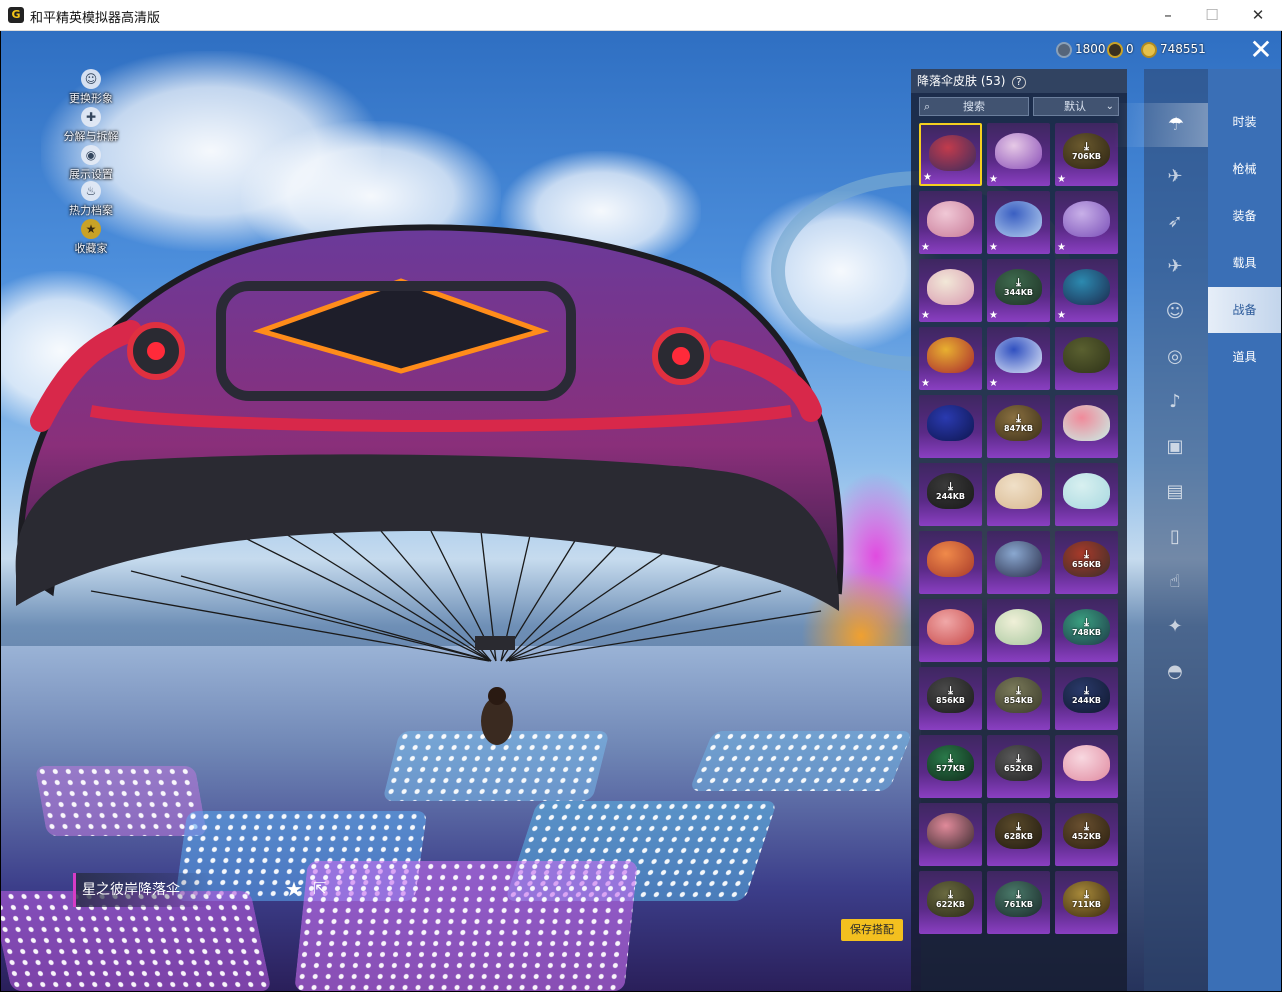 The image size is (1282, 992). What do you see at coordinates (1244, 263) in the screenshot?
I see `tab-3: 载具` at bounding box center [1244, 263].